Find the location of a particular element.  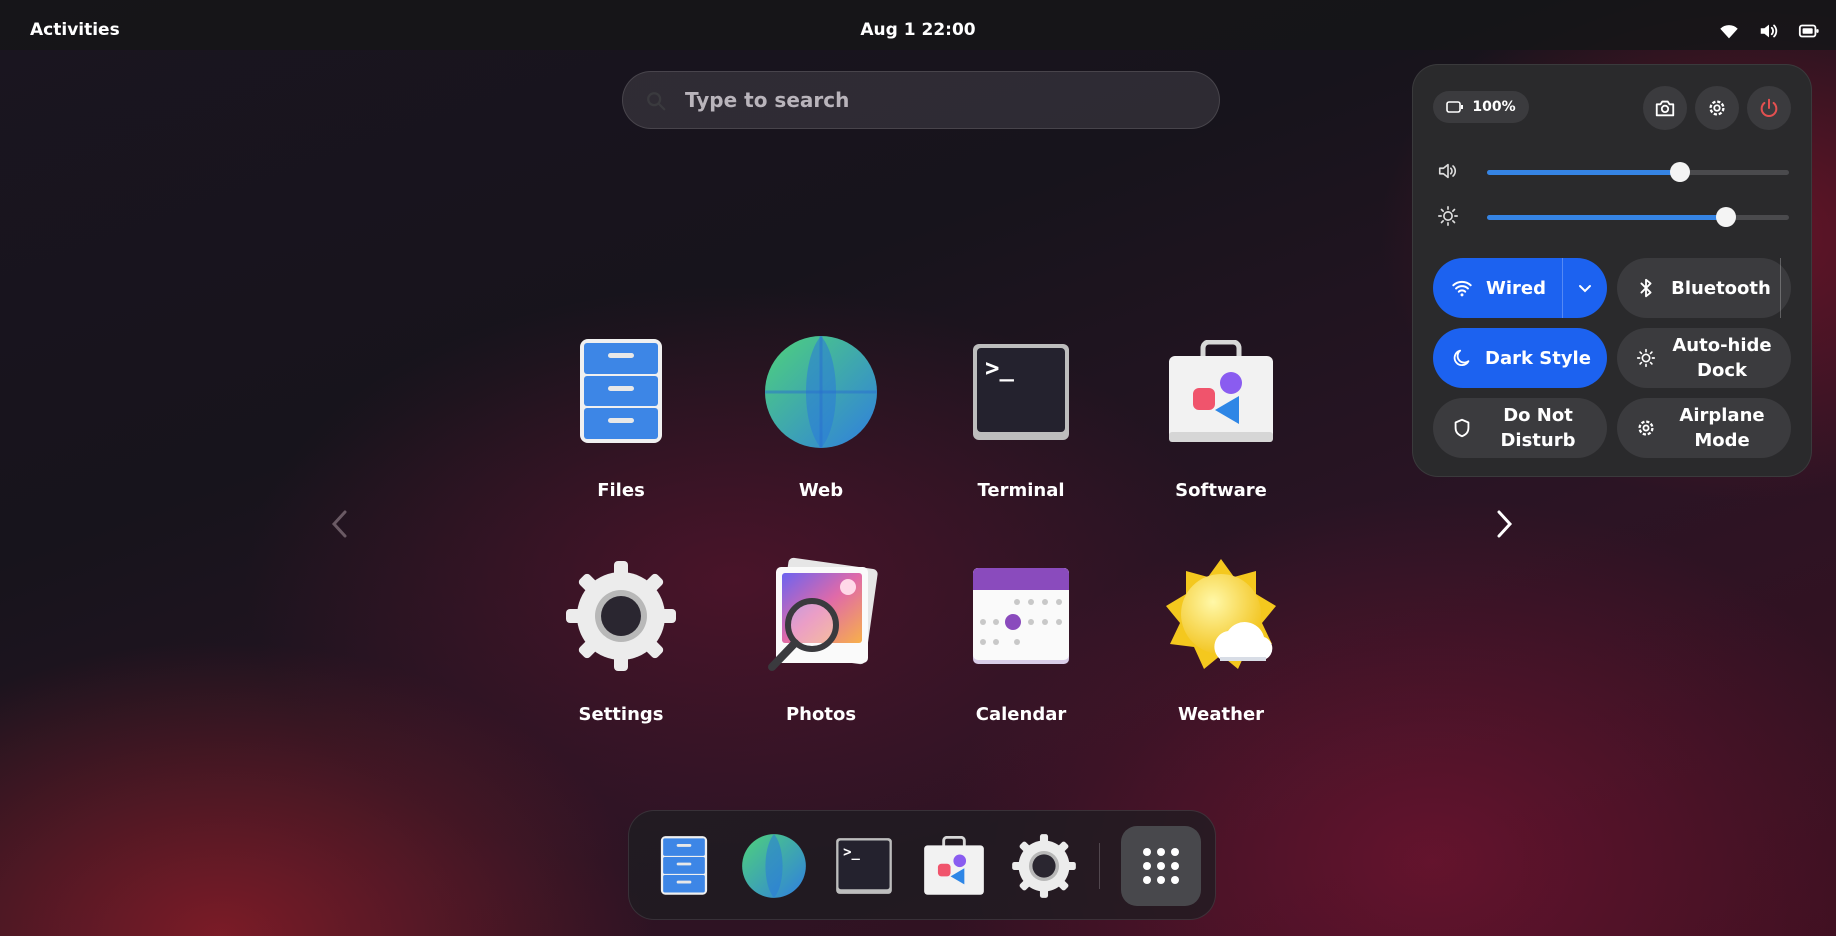

app-label: Web is located at coordinates (821, 490).